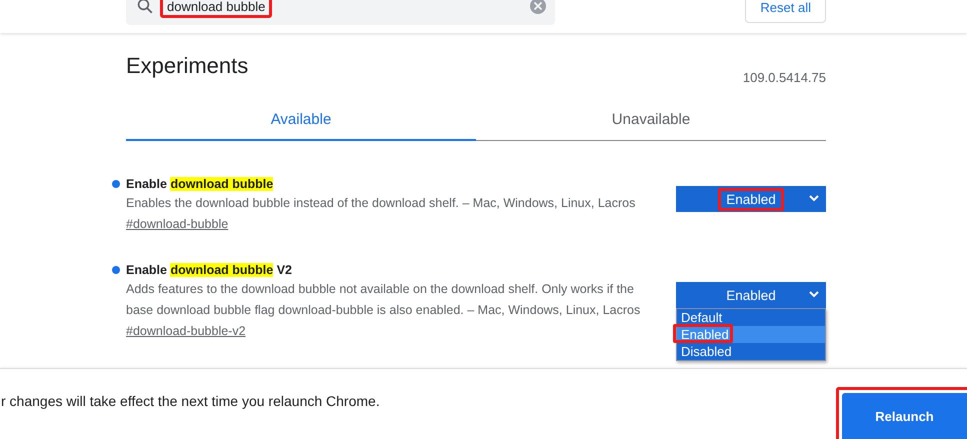 The width and height of the screenshot is (967, 439). I want to click on relaunch-button: Relaunch, so click(904, 416).